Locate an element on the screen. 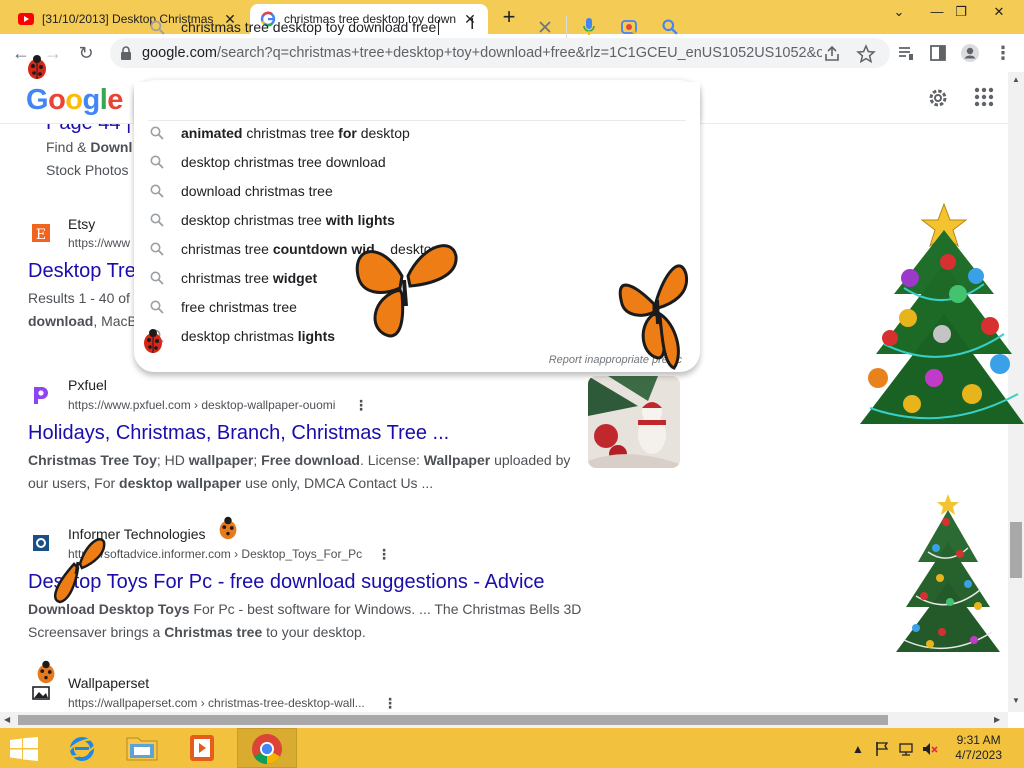  chrome-menu-button: ⋮ is located at coordinates (1003, 53).